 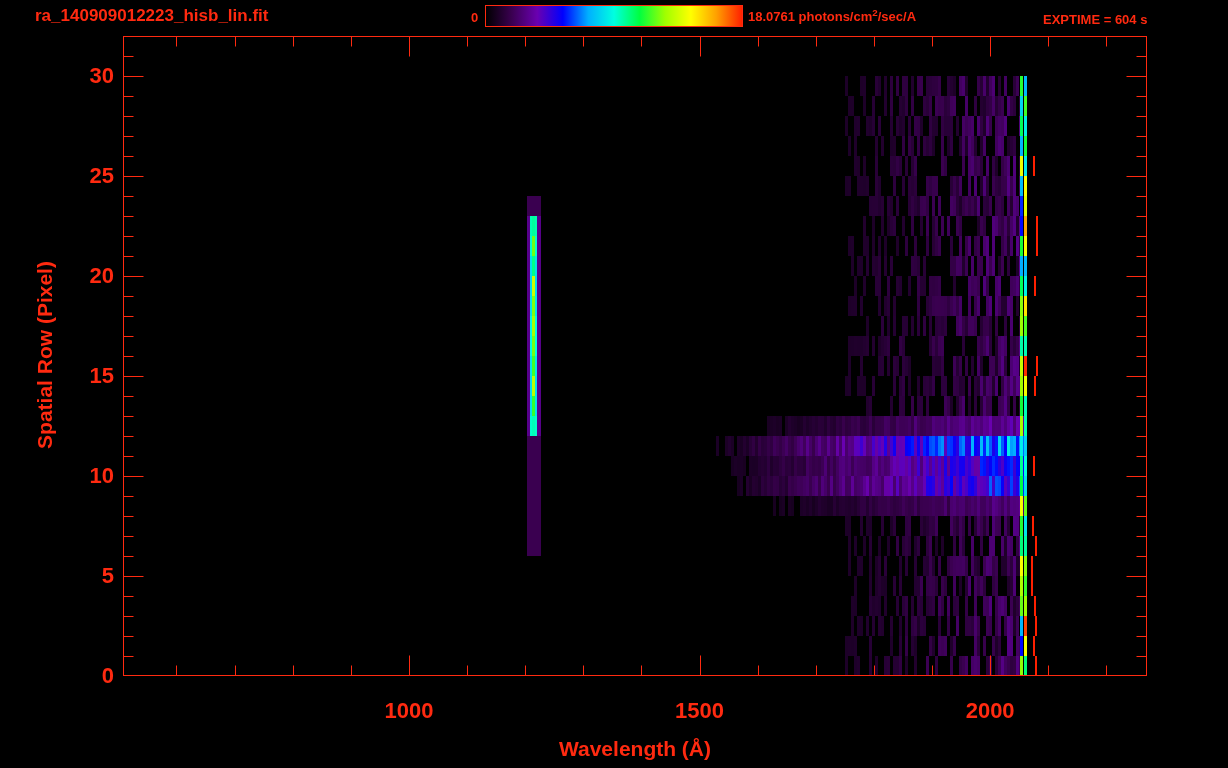 What do you see at coordinates (101, 176) in the screenshot?
I see `y-tick-label: 25` at bounding box center [101, 176].